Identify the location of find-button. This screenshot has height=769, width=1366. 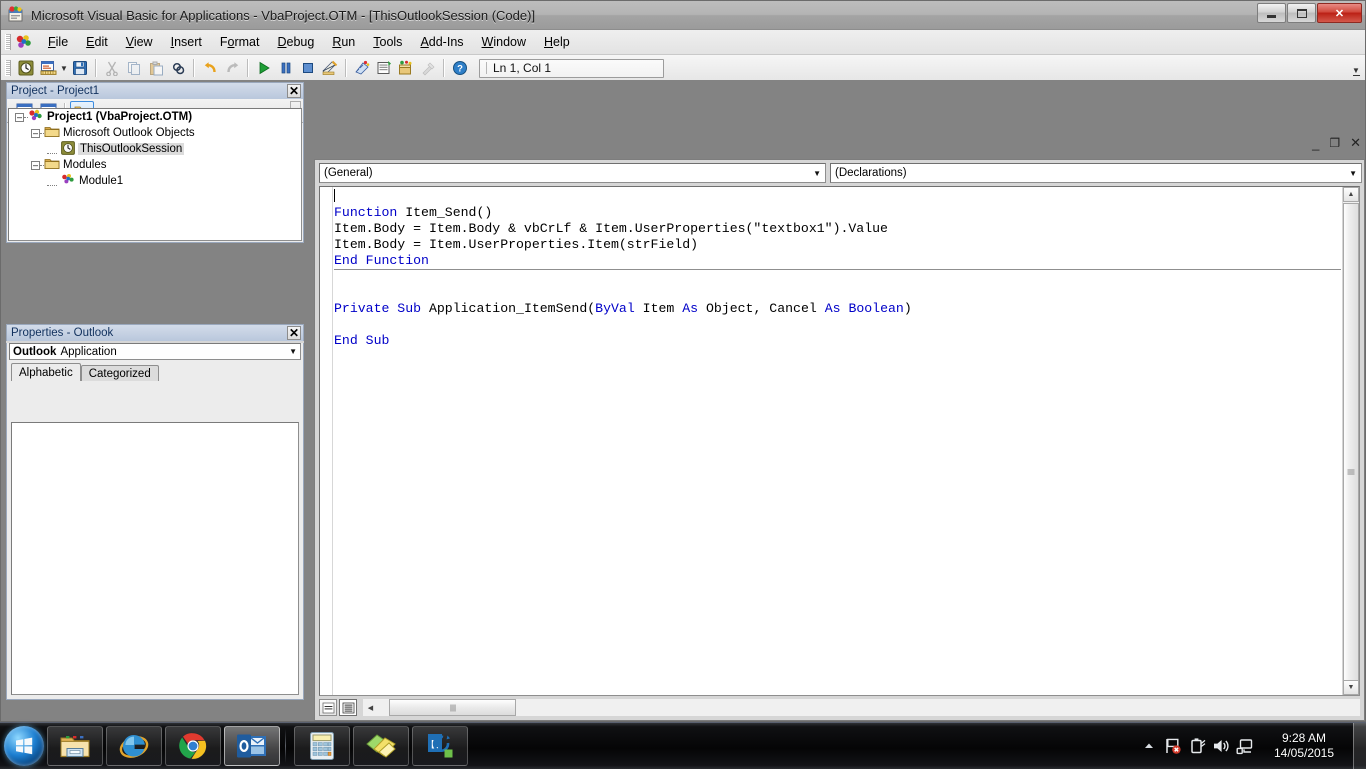
(178, 68).